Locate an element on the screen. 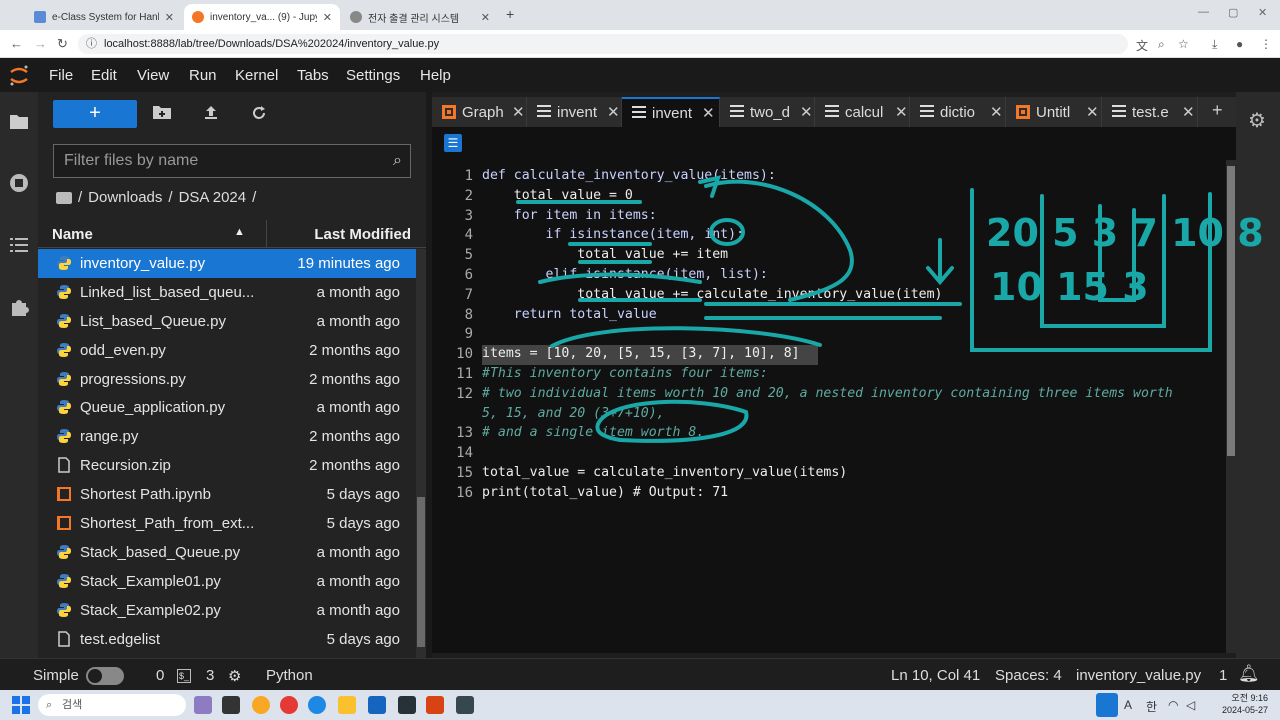 The height and width of the screenshot is (720, 1280). microphone-icon is located at coordinates (1107, 705).